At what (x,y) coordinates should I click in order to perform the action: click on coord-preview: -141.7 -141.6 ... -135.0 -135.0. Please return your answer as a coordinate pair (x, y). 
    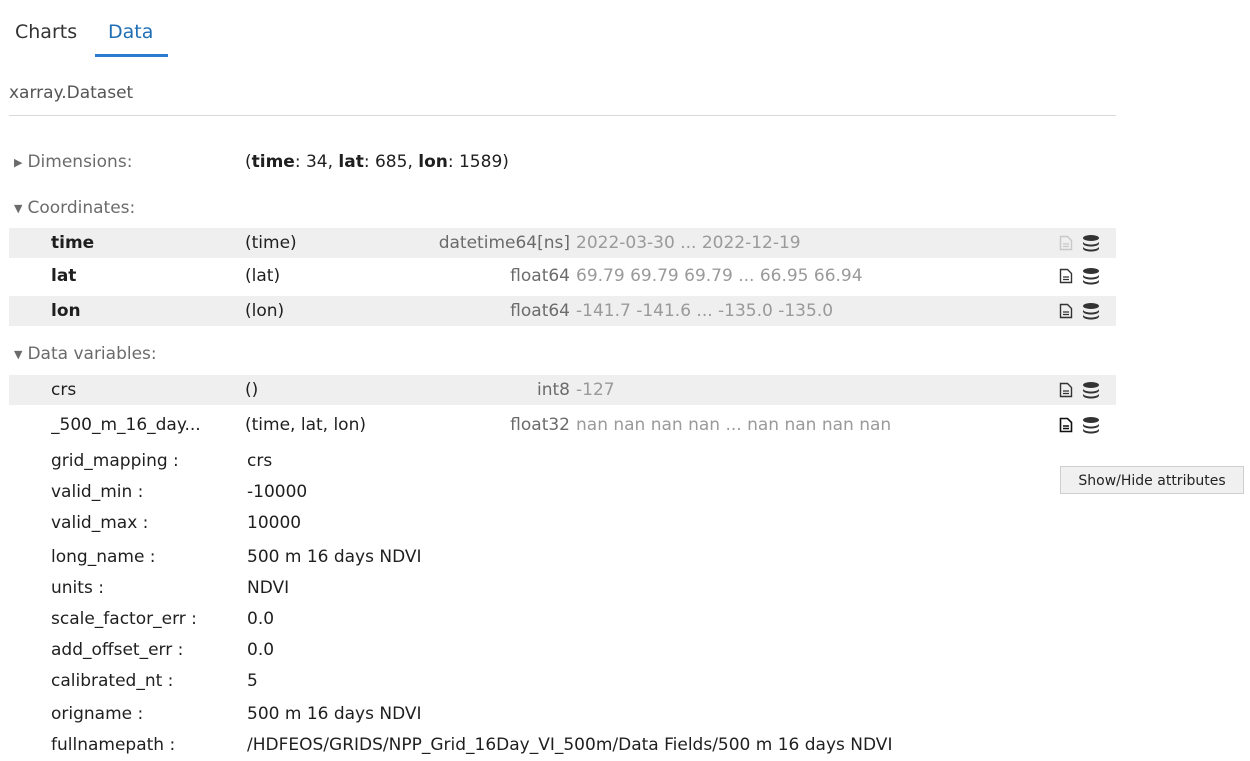
    Looking at the image, I should click on (705, 311).